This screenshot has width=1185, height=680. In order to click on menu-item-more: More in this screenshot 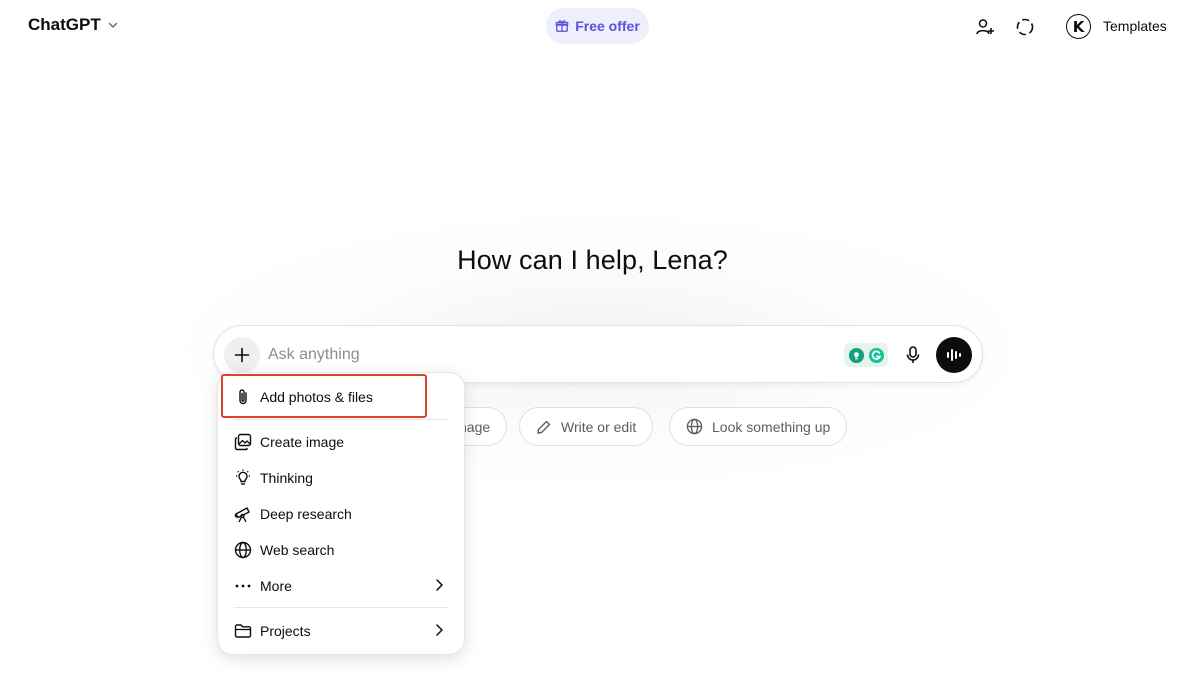, I will do `click(342, 586)`.